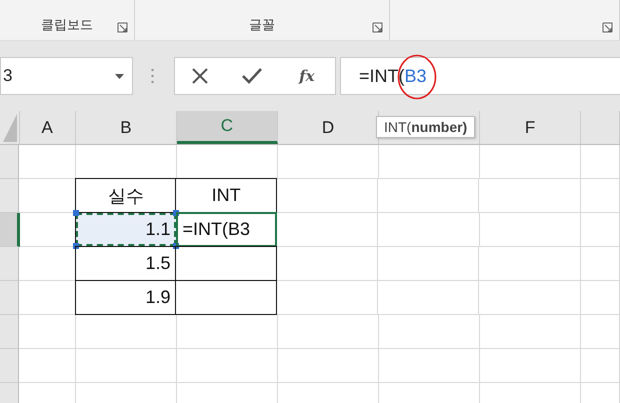  Describe the element at coordinates (227, 127) in the screenshot. I see `column-header: C` at that location.